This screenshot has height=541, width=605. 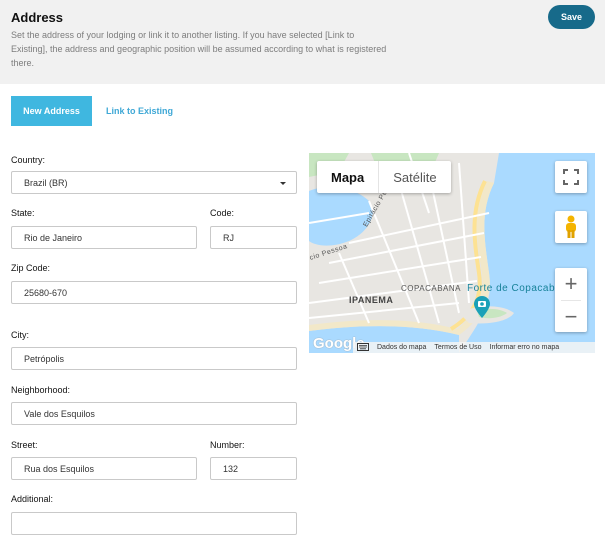 What do you see at coordinates (20, 335) in the screenshot?
I see `city-label: City:` at bounding box center [20, 335].